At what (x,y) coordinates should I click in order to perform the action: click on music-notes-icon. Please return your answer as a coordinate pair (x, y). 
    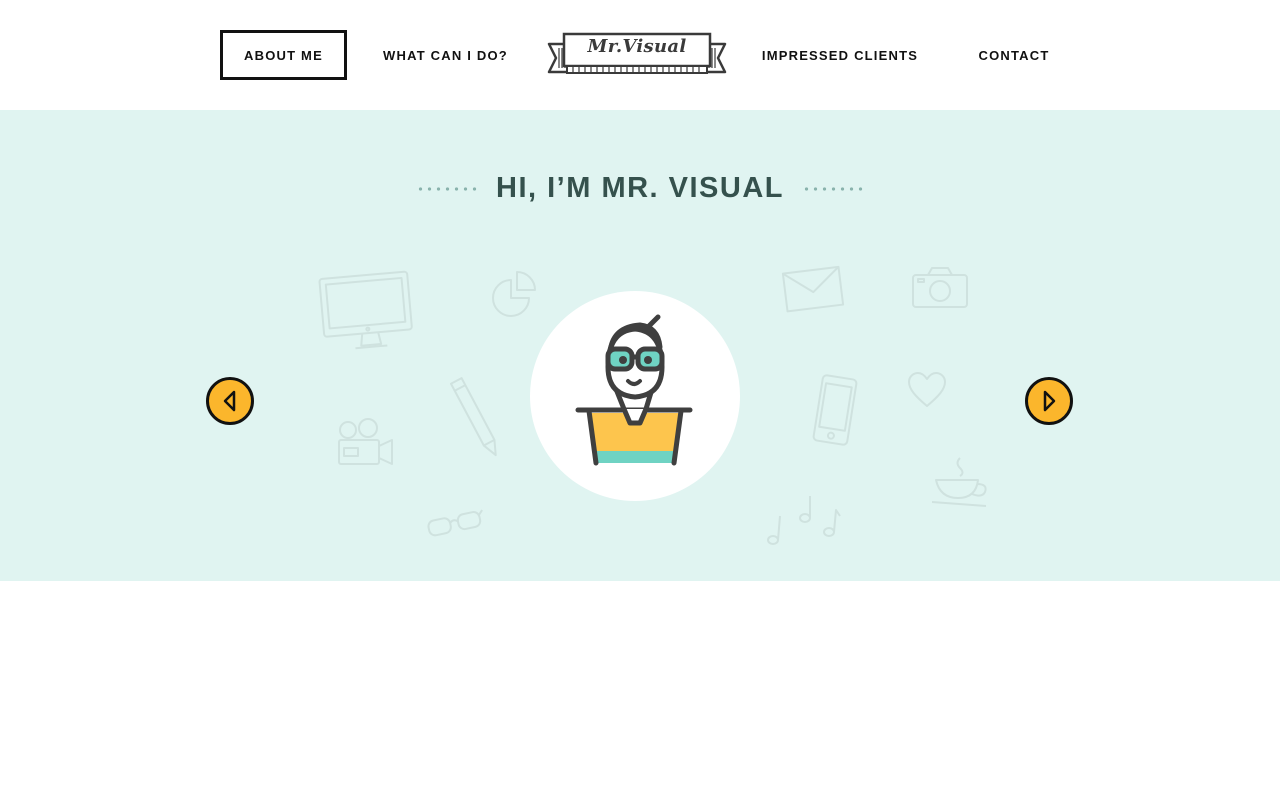
    Looking at the image, I should click on (805, 522).